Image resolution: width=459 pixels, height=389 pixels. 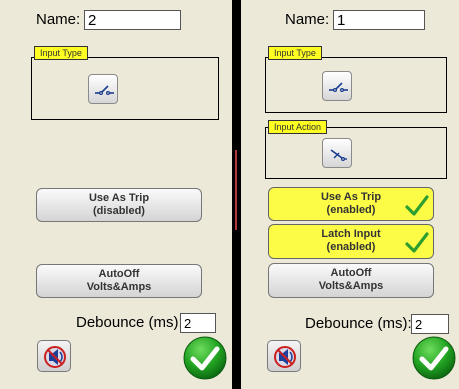 I want to click on latch-input-button: Latch Input (enabled), so click(x=351, y=241).